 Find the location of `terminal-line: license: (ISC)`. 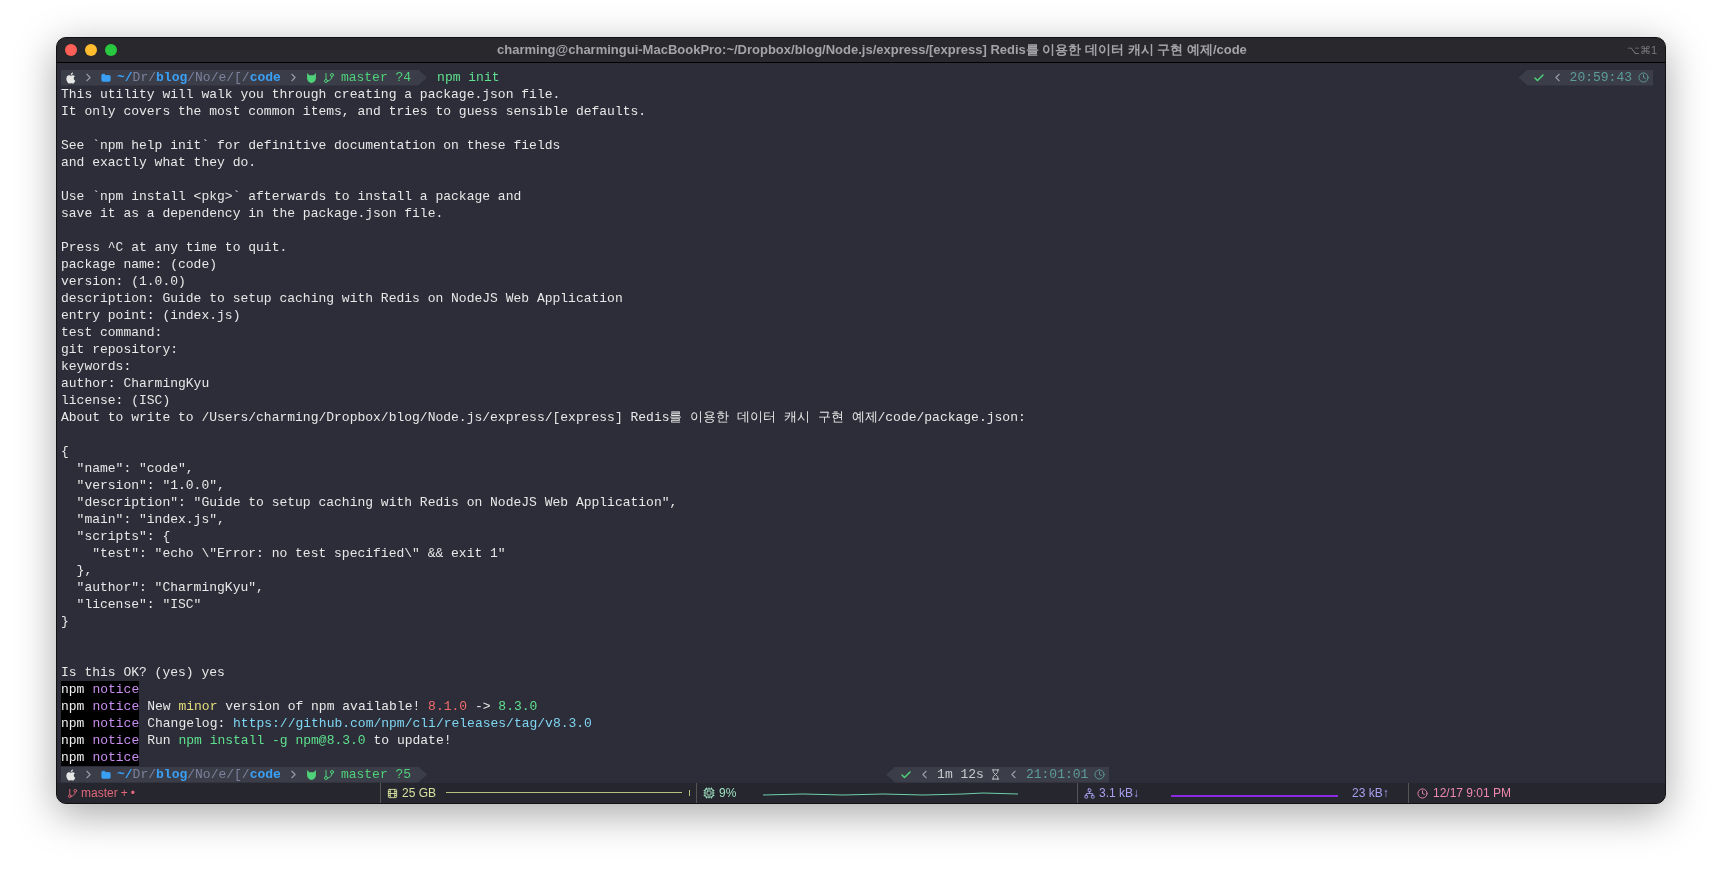

terminal-line: license: (ISC) is located at coordinates (116, 400).